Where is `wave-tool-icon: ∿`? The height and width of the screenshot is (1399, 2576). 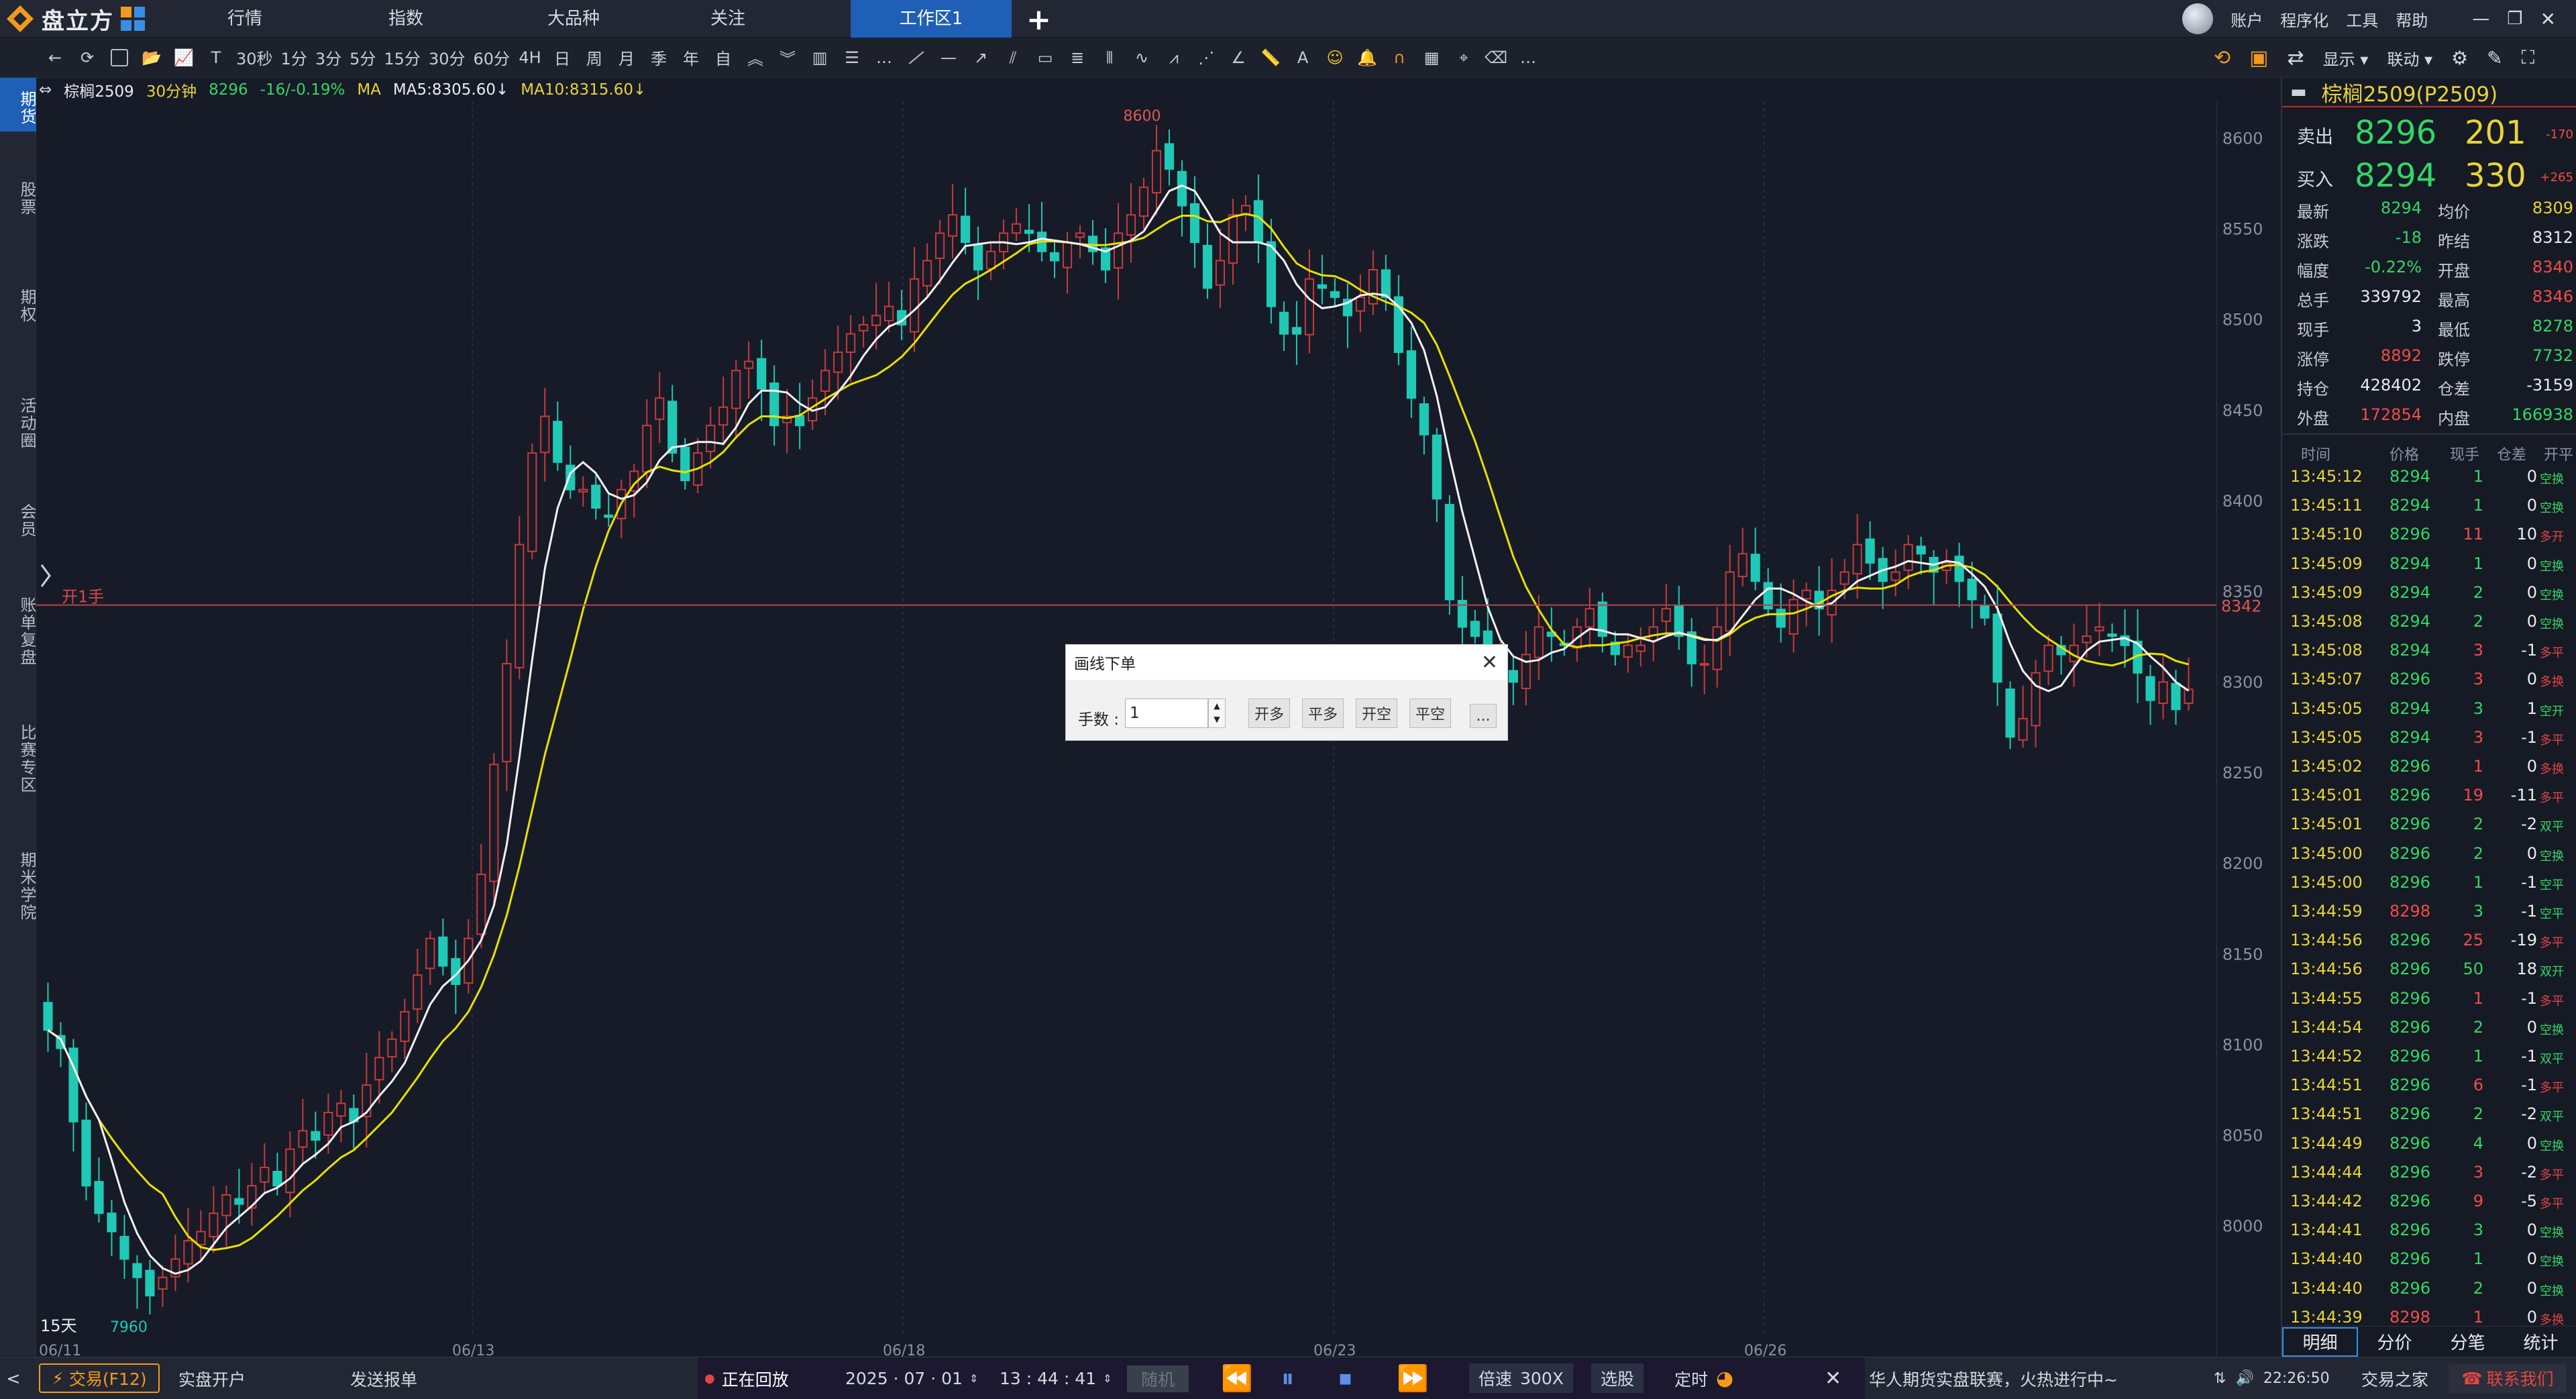
wave-tool-icon: ∿ is located at coordinates (1142, 58).